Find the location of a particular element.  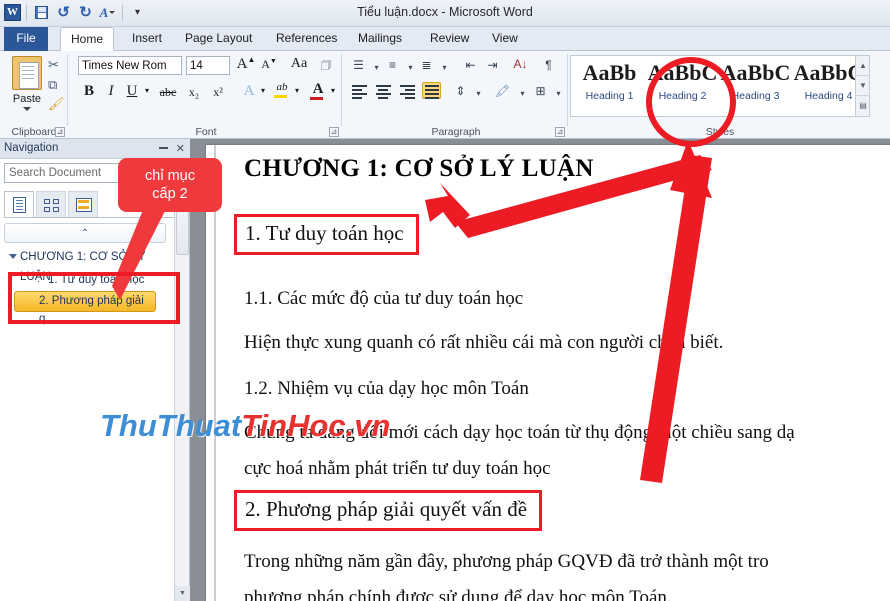

callout-text: chỉ mục cấp 2 is located at coordinates (170, 180).